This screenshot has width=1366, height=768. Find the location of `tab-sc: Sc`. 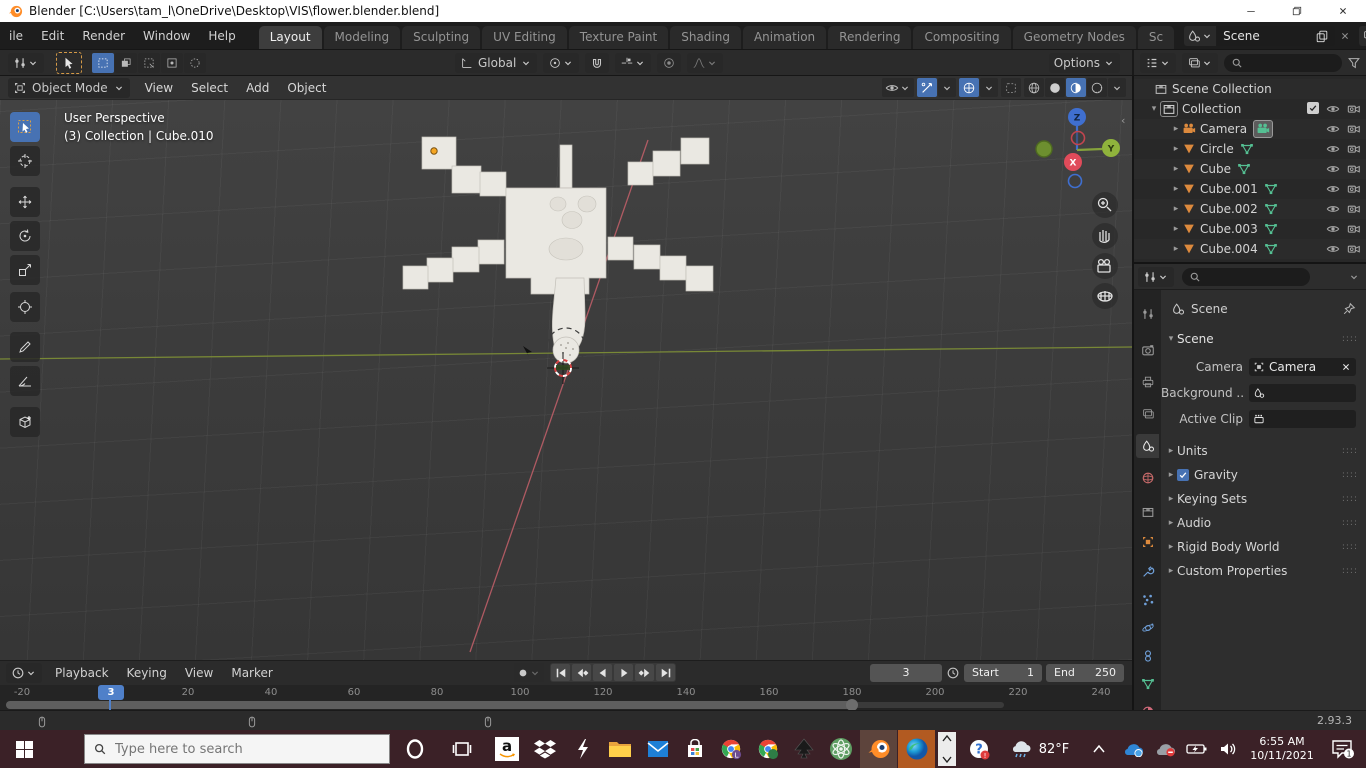

tab-sc: Sc is located at coordinates (1156, 37).